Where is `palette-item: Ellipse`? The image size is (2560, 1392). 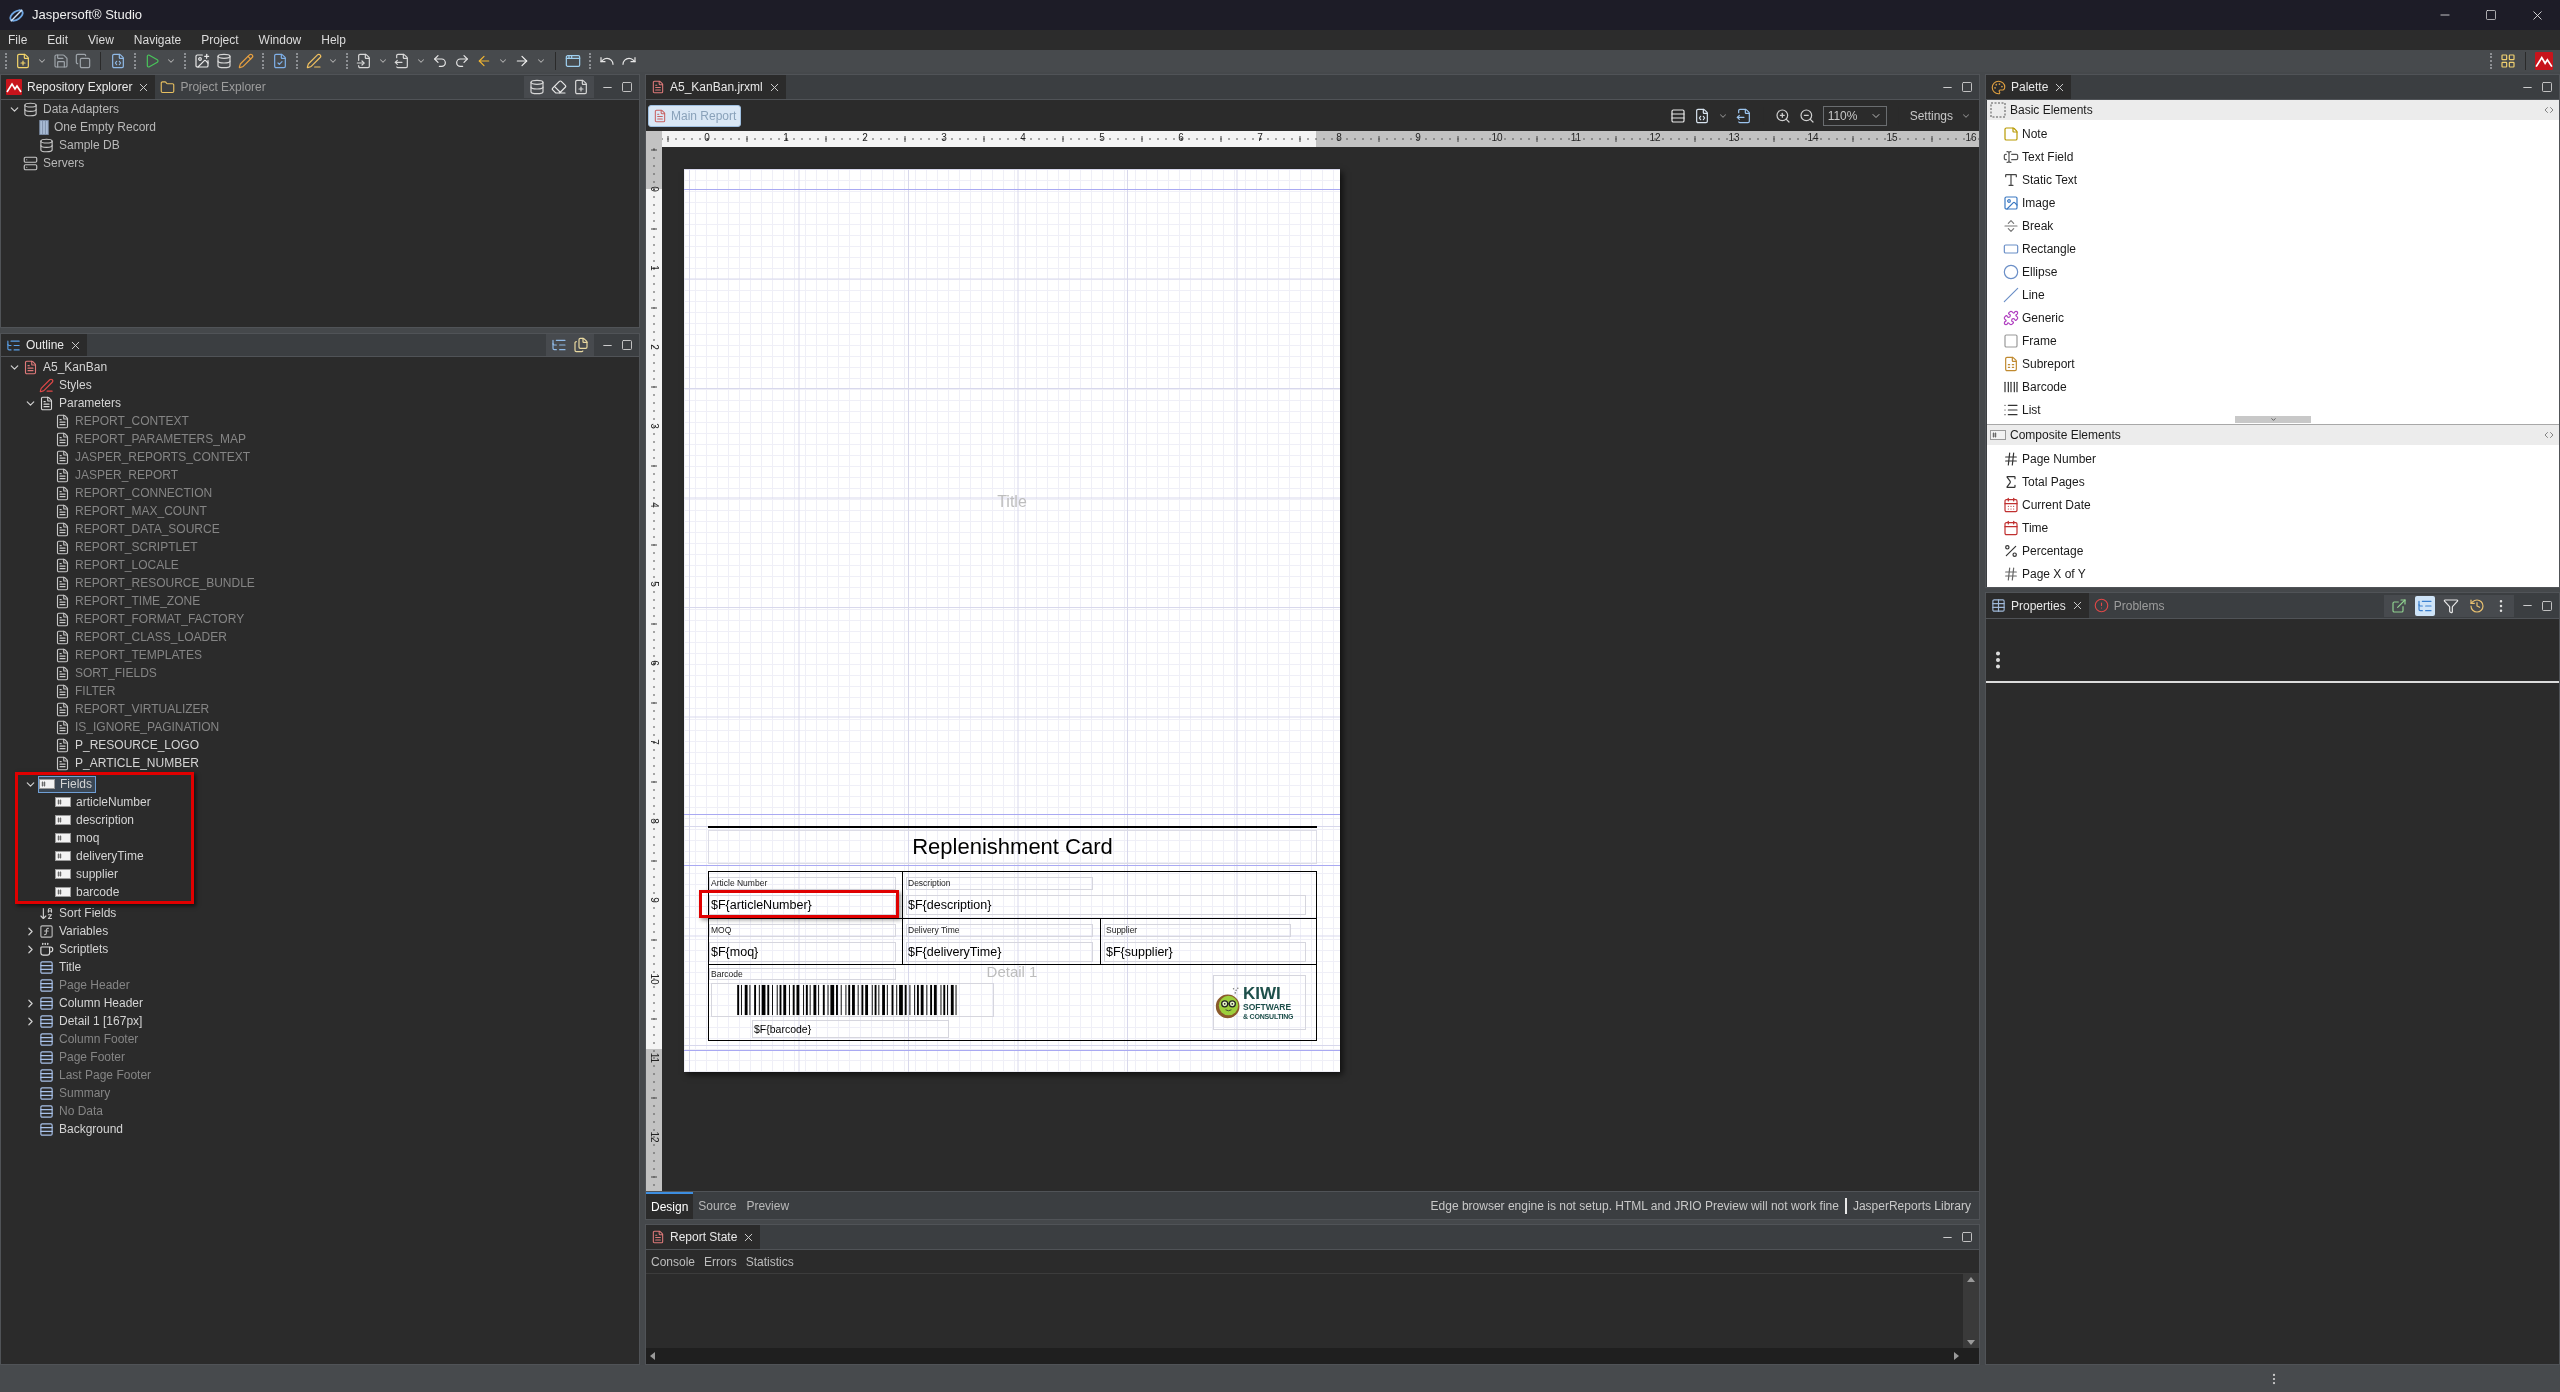
palette-item: Ellipse is located at coordinates (2030, 271).